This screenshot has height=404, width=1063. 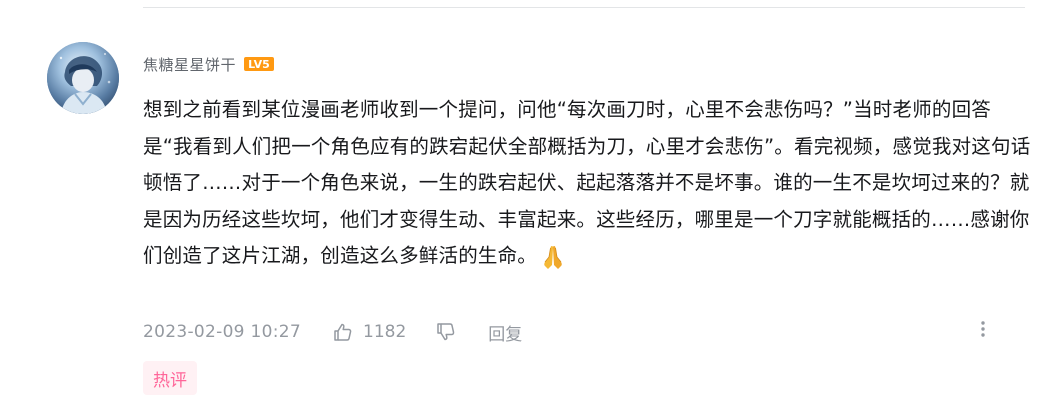 I want to click on avatar-image, so click(x=83, y=78).